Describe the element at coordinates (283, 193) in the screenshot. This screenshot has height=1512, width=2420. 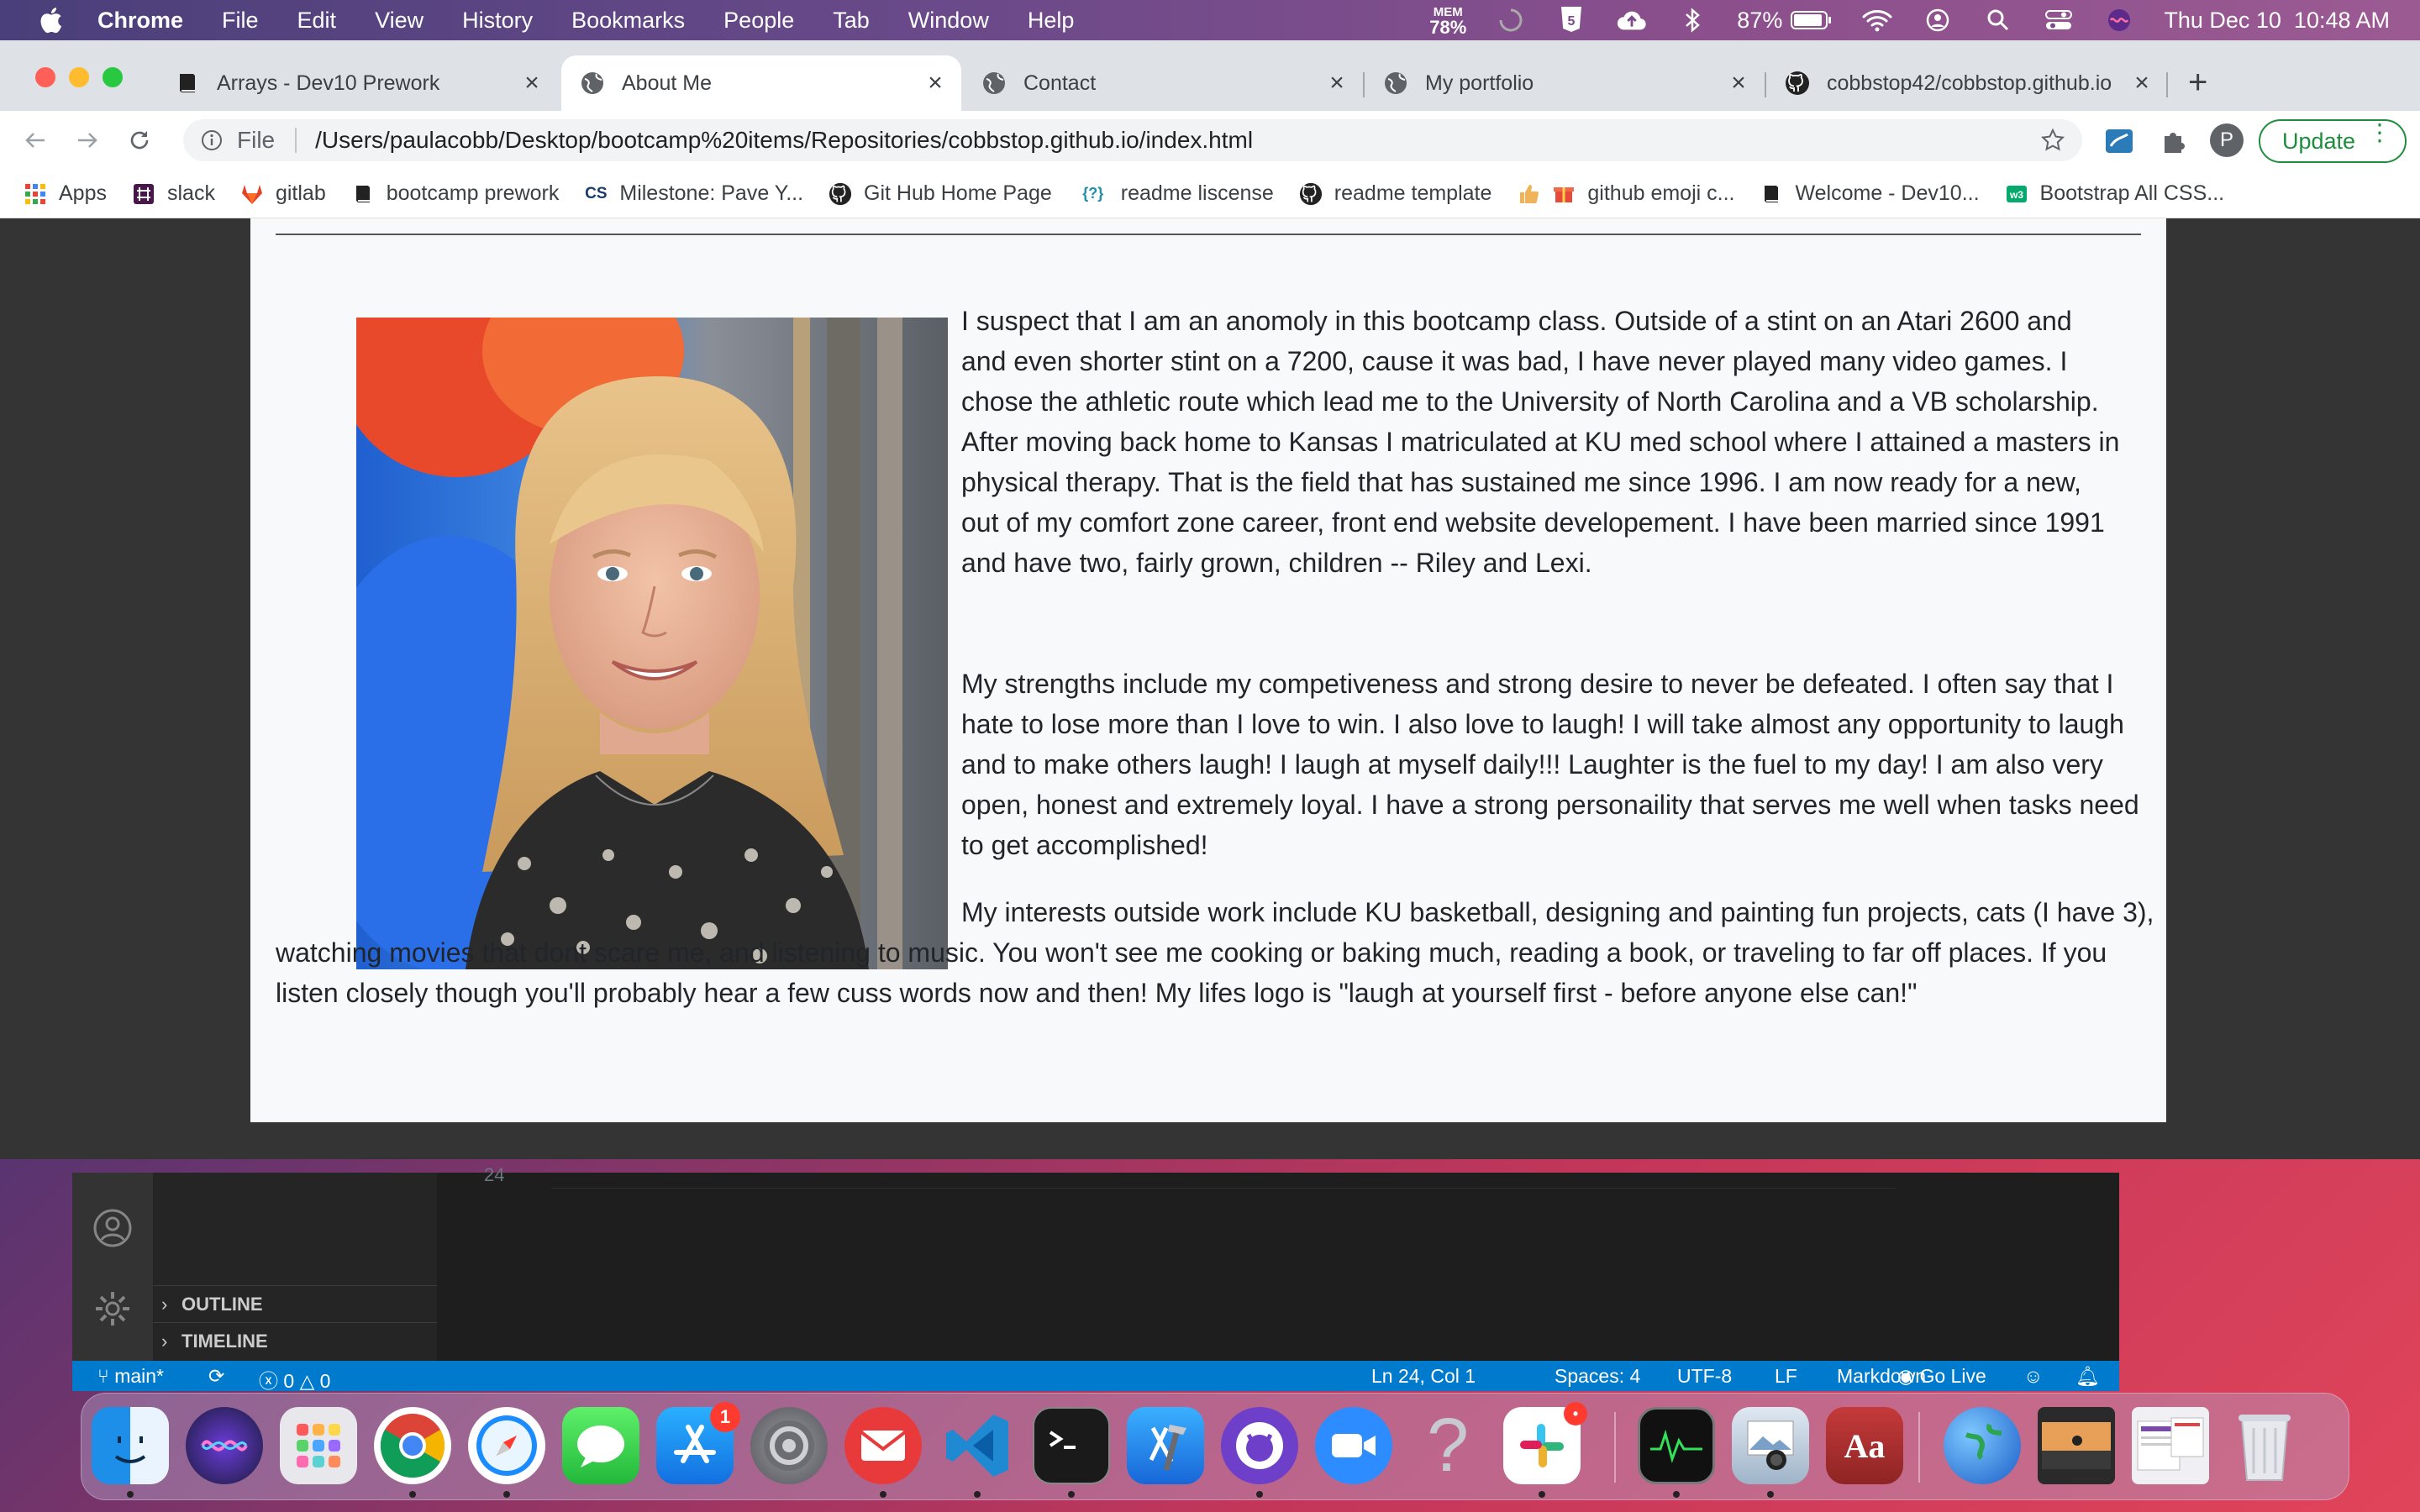
I see `bookmark-gitlab: gitlab` at that location.